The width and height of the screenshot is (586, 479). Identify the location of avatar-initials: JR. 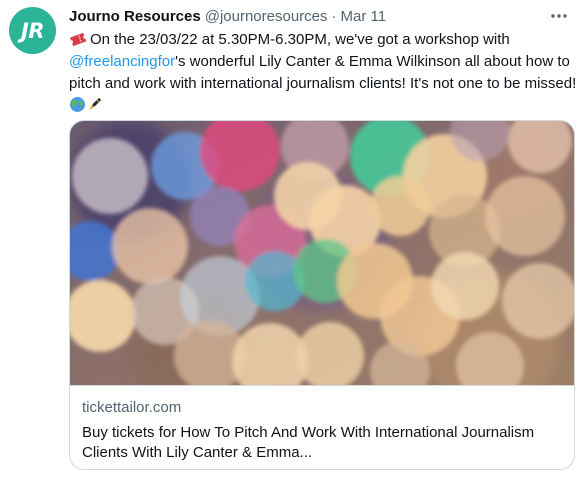
(32, 30).